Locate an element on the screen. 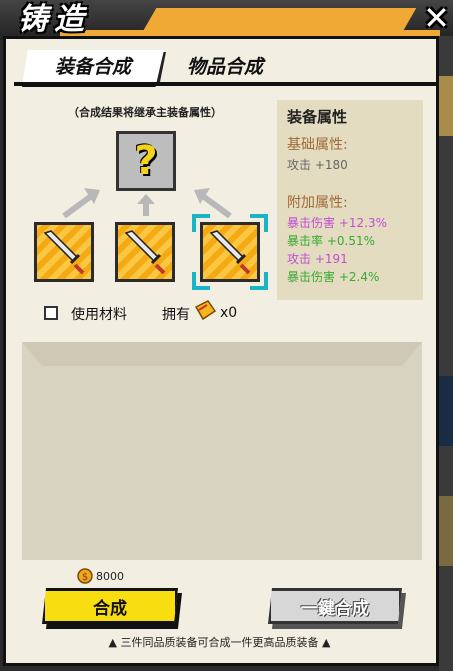 The width and height of the screenshot is (453, 671). tab-divider is located at coordinates (226, 84).